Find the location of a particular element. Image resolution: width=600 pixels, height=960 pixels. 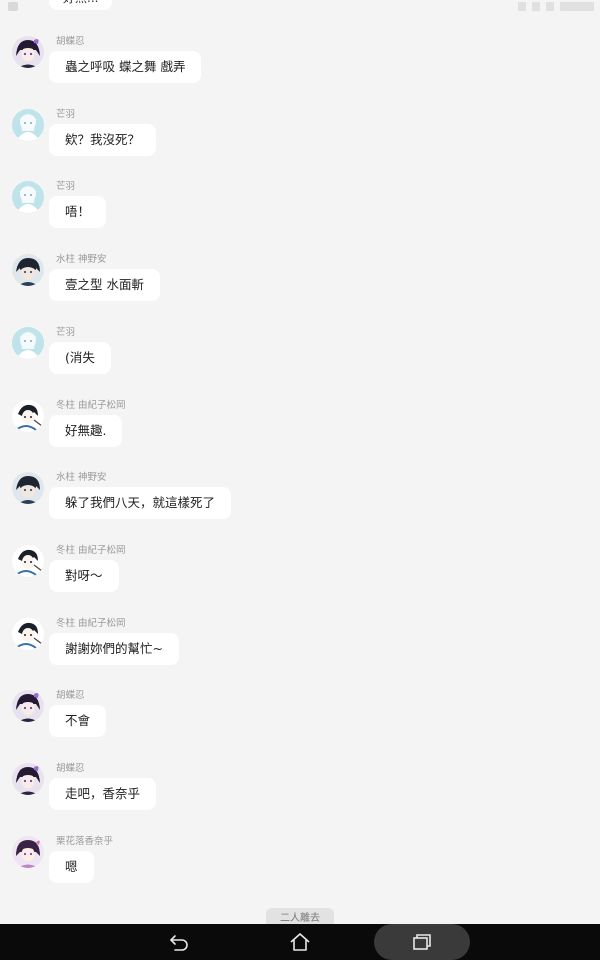

chat-message: 水柱 神野安壹之型 水面斬 is located at coordinates (300, 286).